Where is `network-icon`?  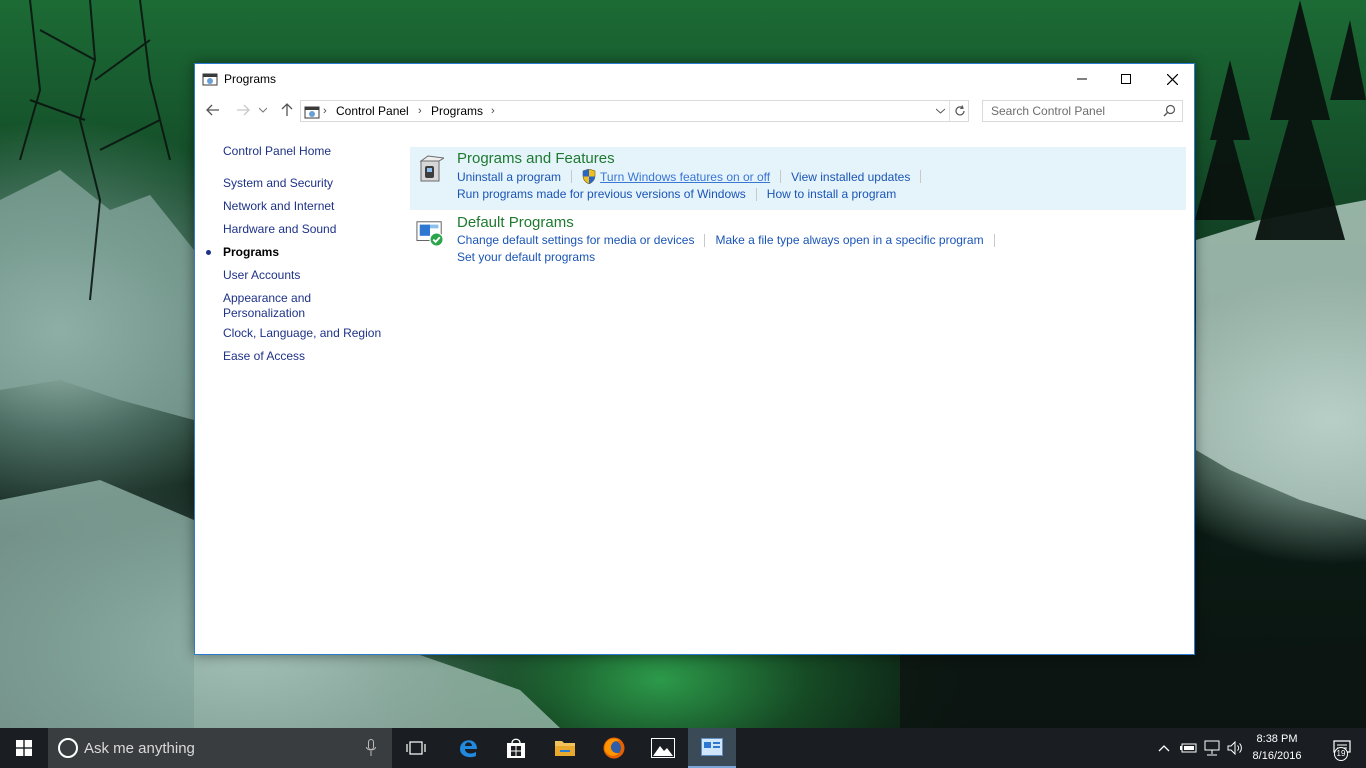 network-icon is located at coordinates (1212, 748).